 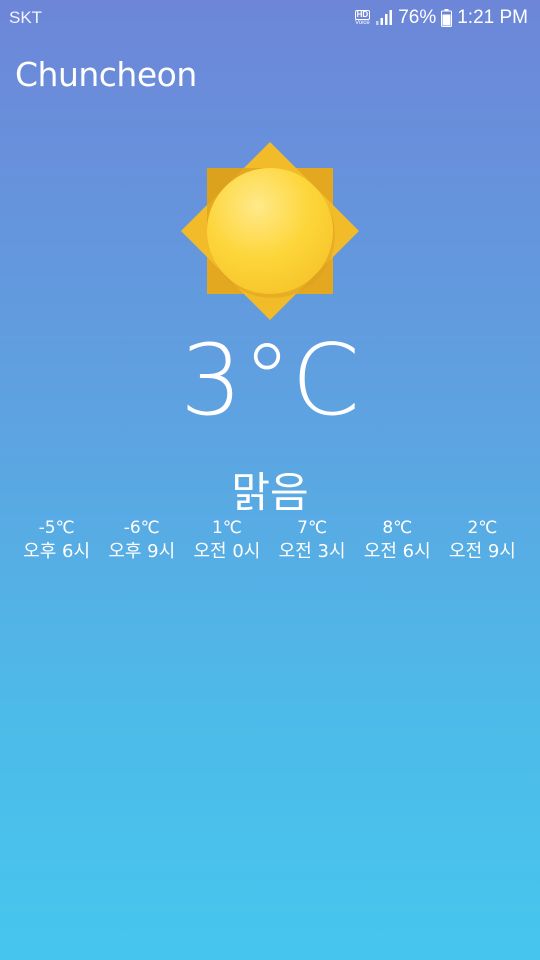 I want to click on status-icons: HD Voice 76% 1:21 PM, so click(x=441, y=18).